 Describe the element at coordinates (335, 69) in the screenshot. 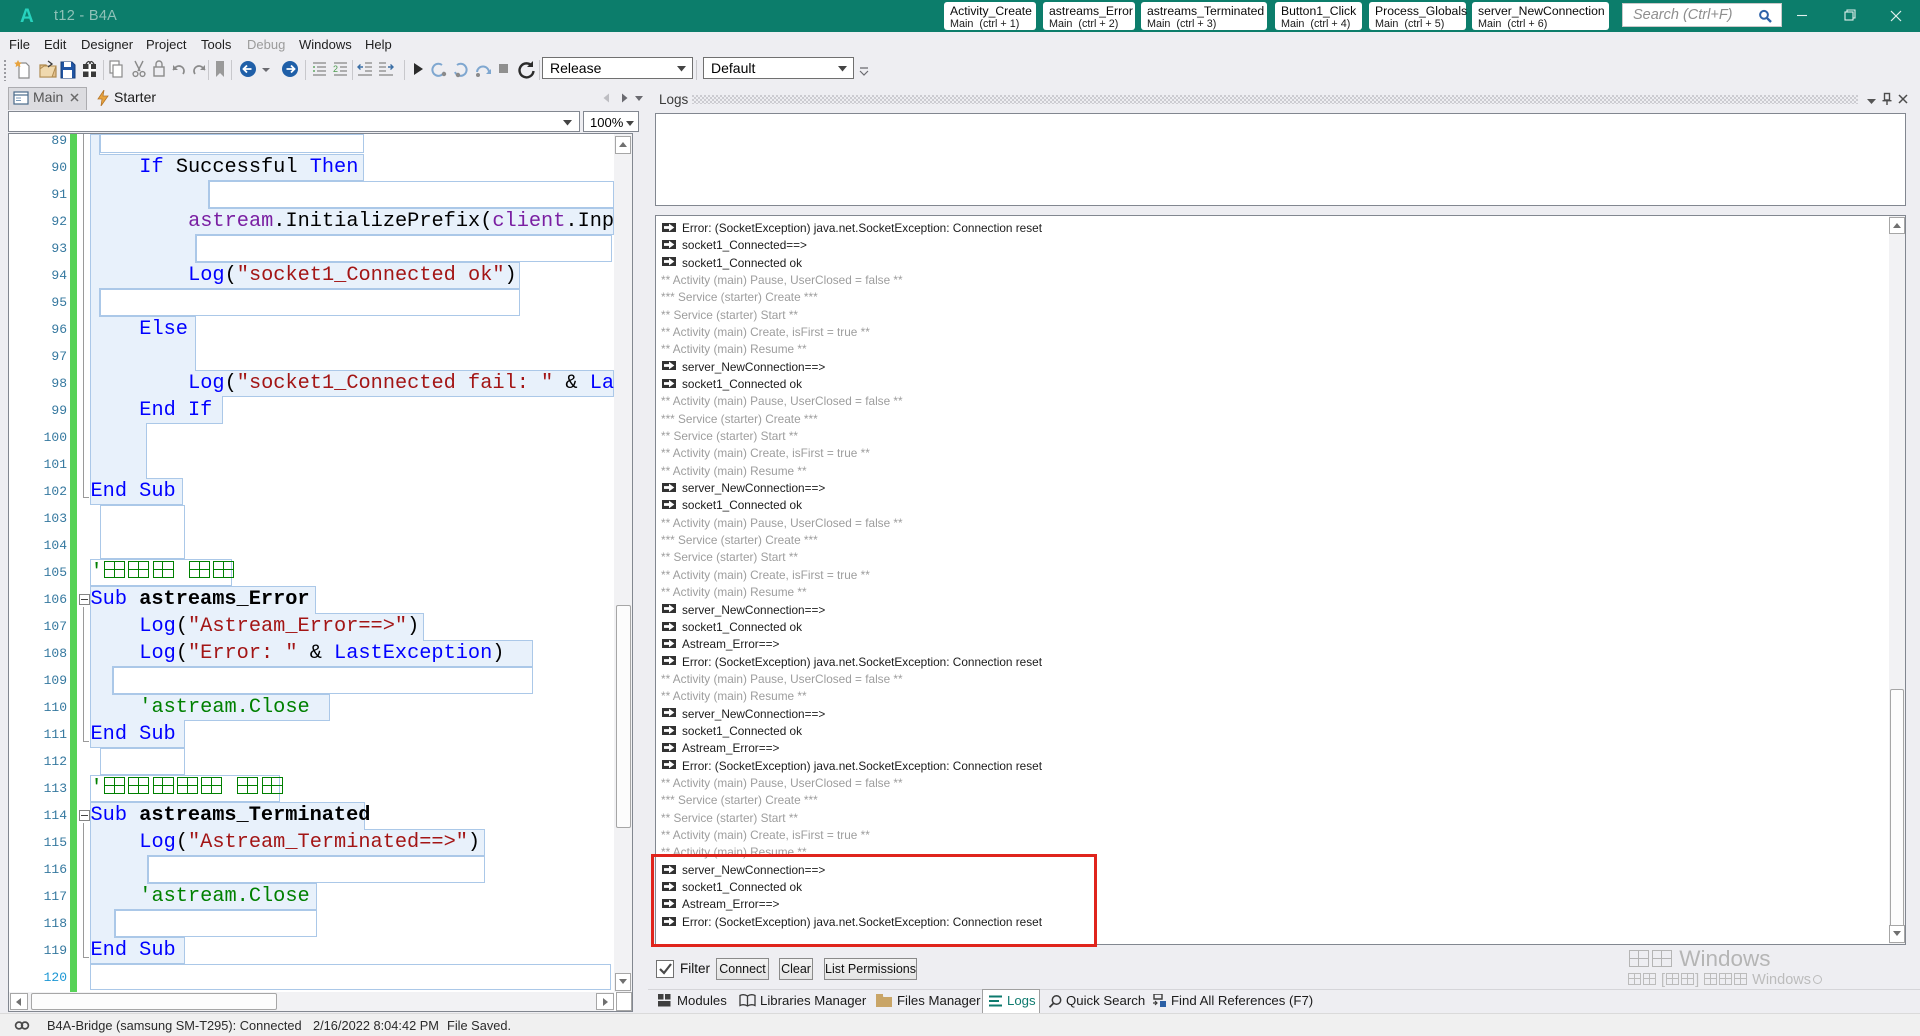

I see `svg-text: 2` at that location.